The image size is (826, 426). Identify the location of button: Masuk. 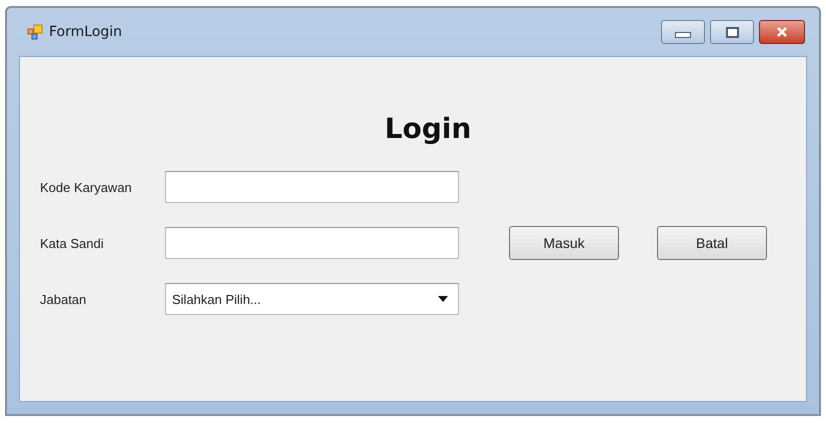
(564, 243).